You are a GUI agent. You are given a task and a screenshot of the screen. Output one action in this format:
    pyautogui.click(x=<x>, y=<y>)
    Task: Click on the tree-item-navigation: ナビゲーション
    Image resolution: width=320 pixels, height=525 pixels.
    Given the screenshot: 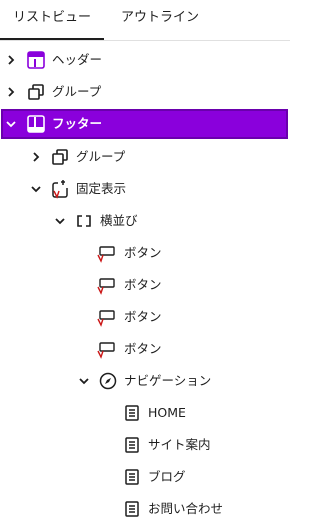 What is the action you would take?
    pyautogui.click(x=145, y=381)
    